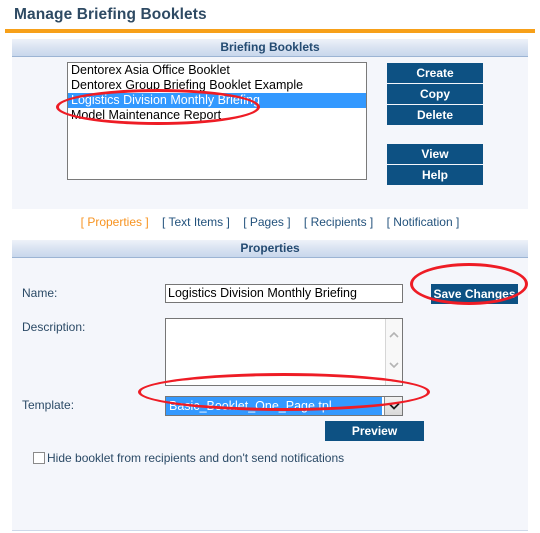  Describe the element at coordinates (196, 222) in the screenshot. I see `tab-text-items: [ Text Items ]` at that location.